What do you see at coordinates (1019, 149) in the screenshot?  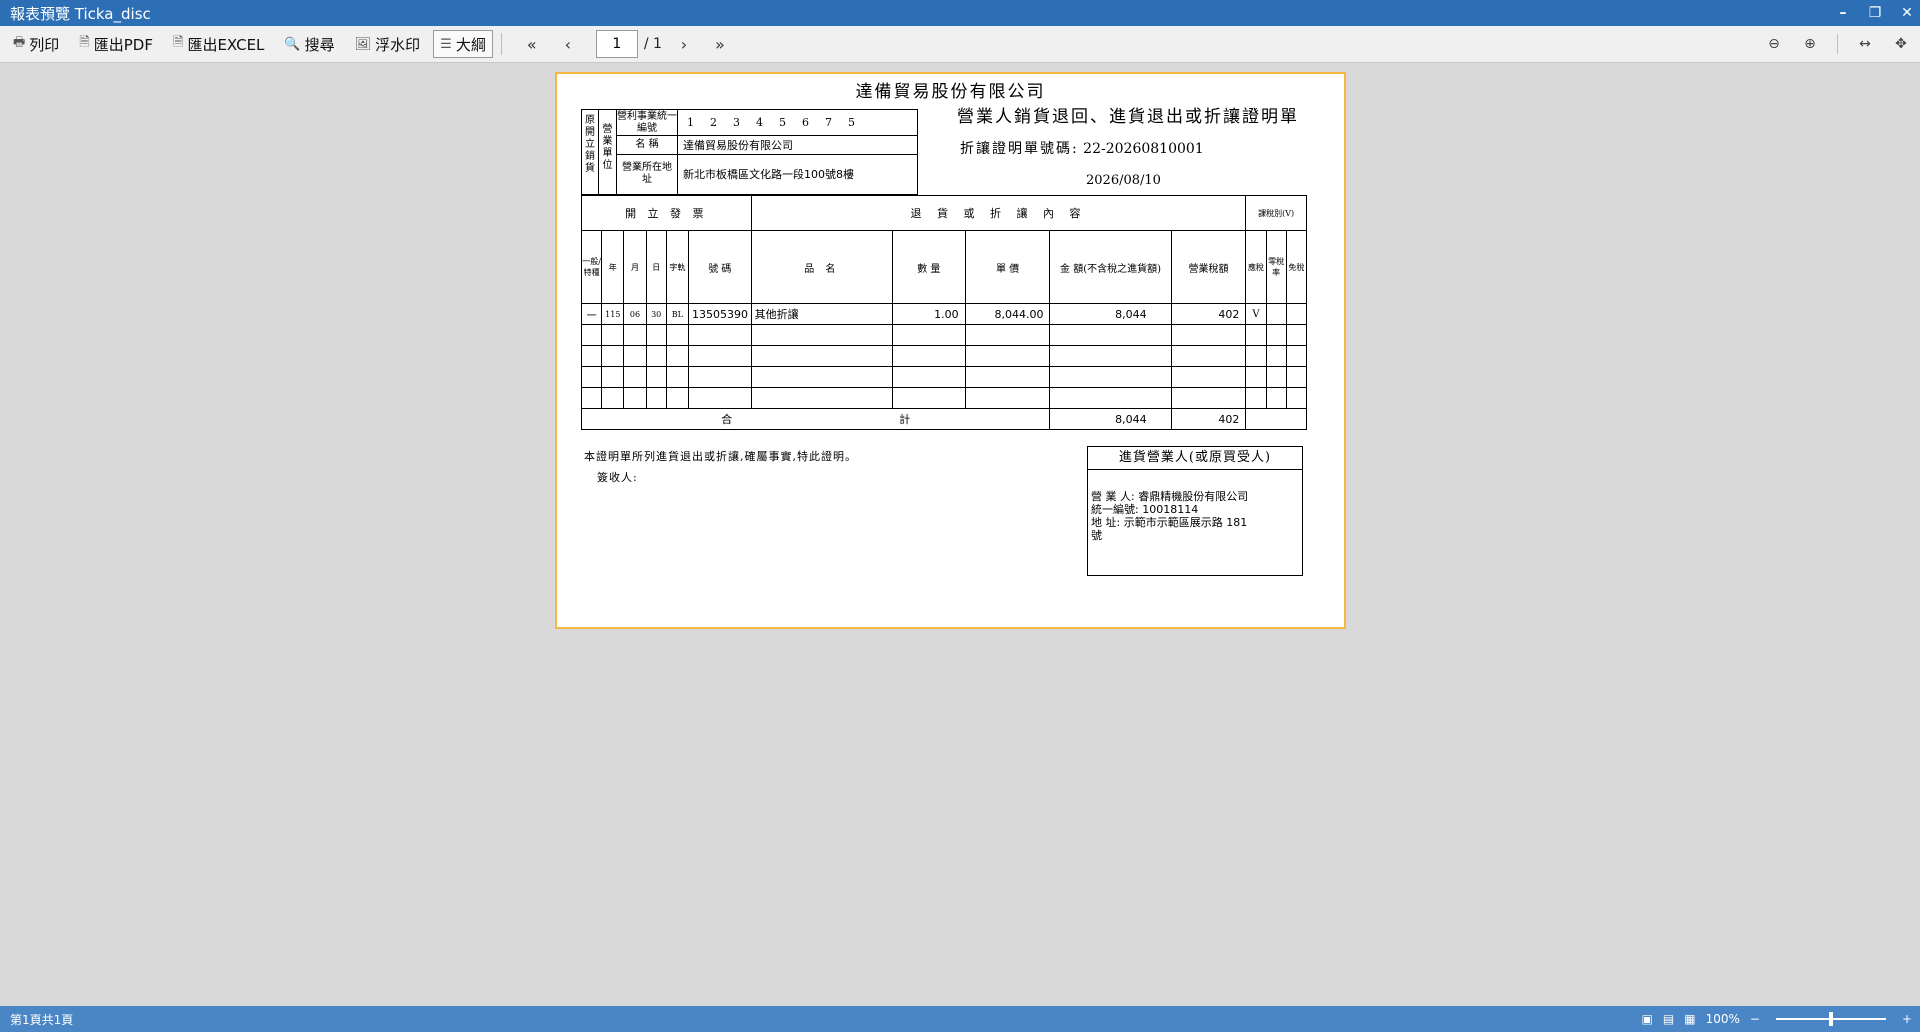 I see `discount-number-label: 折讓證明單號碼:` at bounding box center [1019, 149].